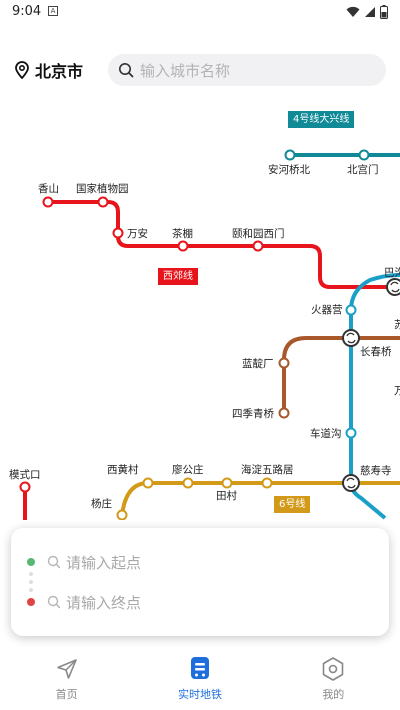  What do you see at coordinates (267, 469) in the screenshot?
I see `label-haidianwuluju: 海淀五路居` at bounding box center [267, 469].